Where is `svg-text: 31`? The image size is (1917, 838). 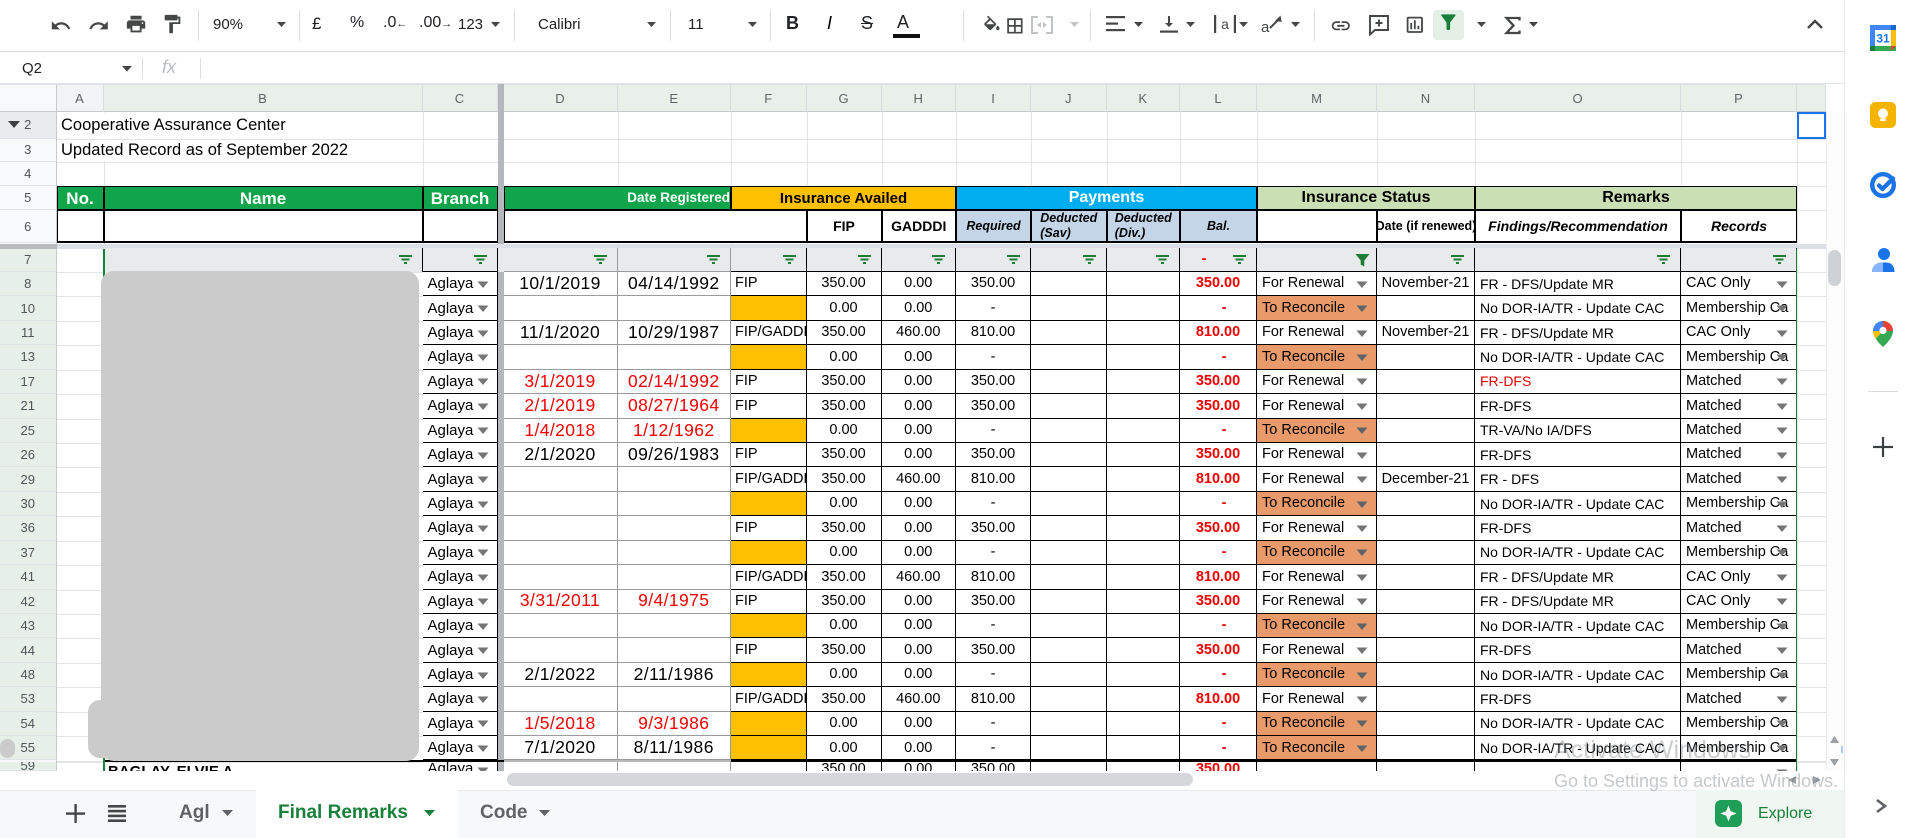 svg-text: 31 is located at coordinates (1883, 39).